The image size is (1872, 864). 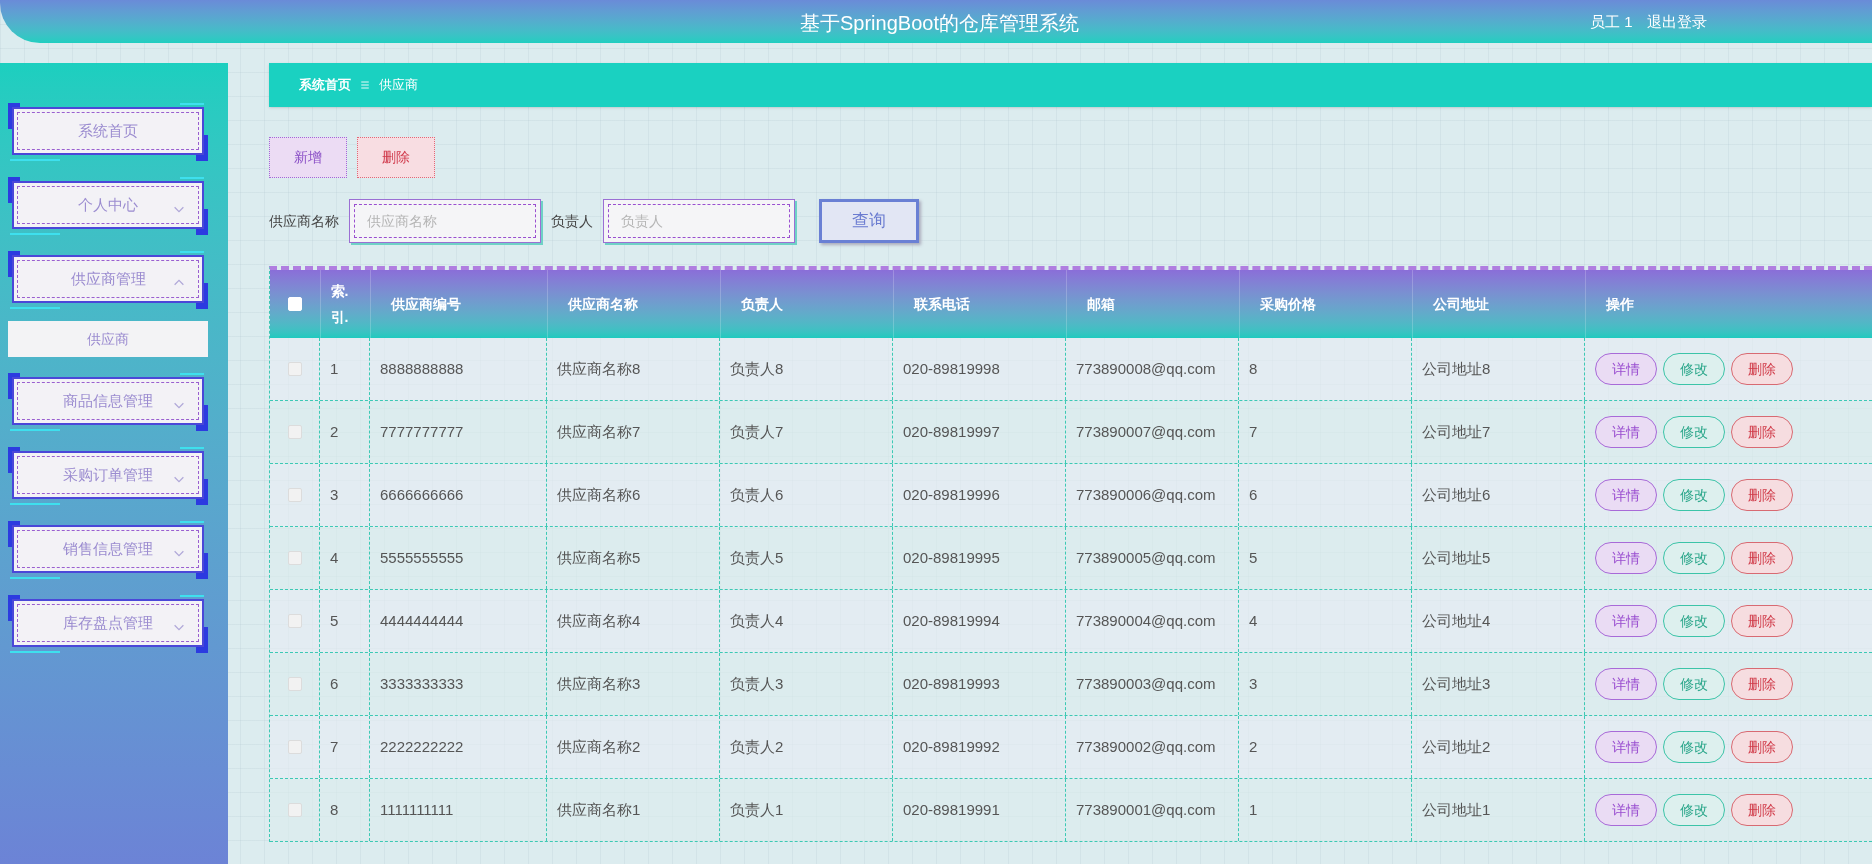 I want to click on table-cell-text: 8888888888, so click(x=422, y=368).